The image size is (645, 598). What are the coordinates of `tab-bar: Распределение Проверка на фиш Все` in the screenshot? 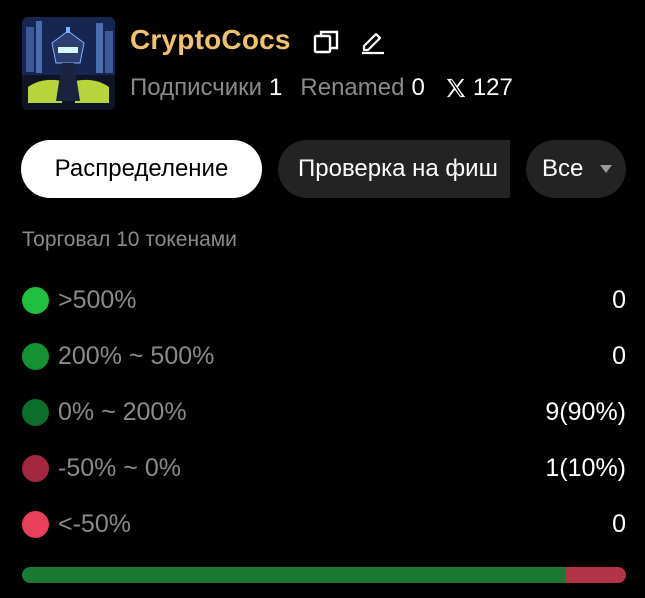 It's located at (323, 169).